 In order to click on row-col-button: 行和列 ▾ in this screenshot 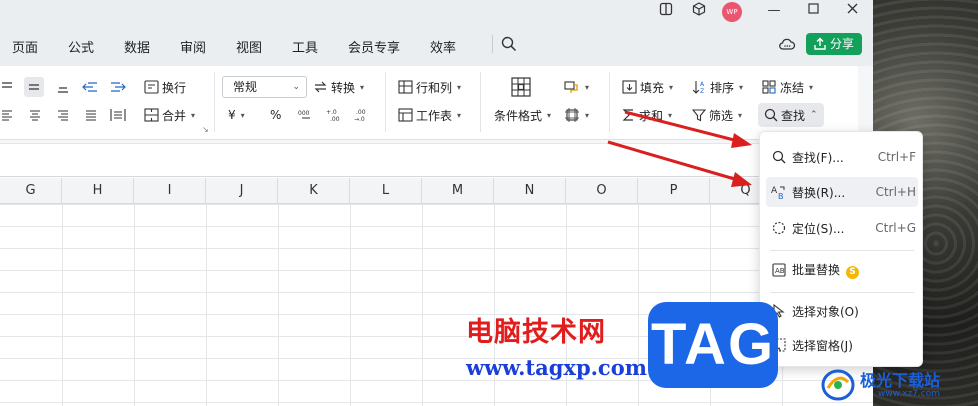, I will do `click(429, 87)`.